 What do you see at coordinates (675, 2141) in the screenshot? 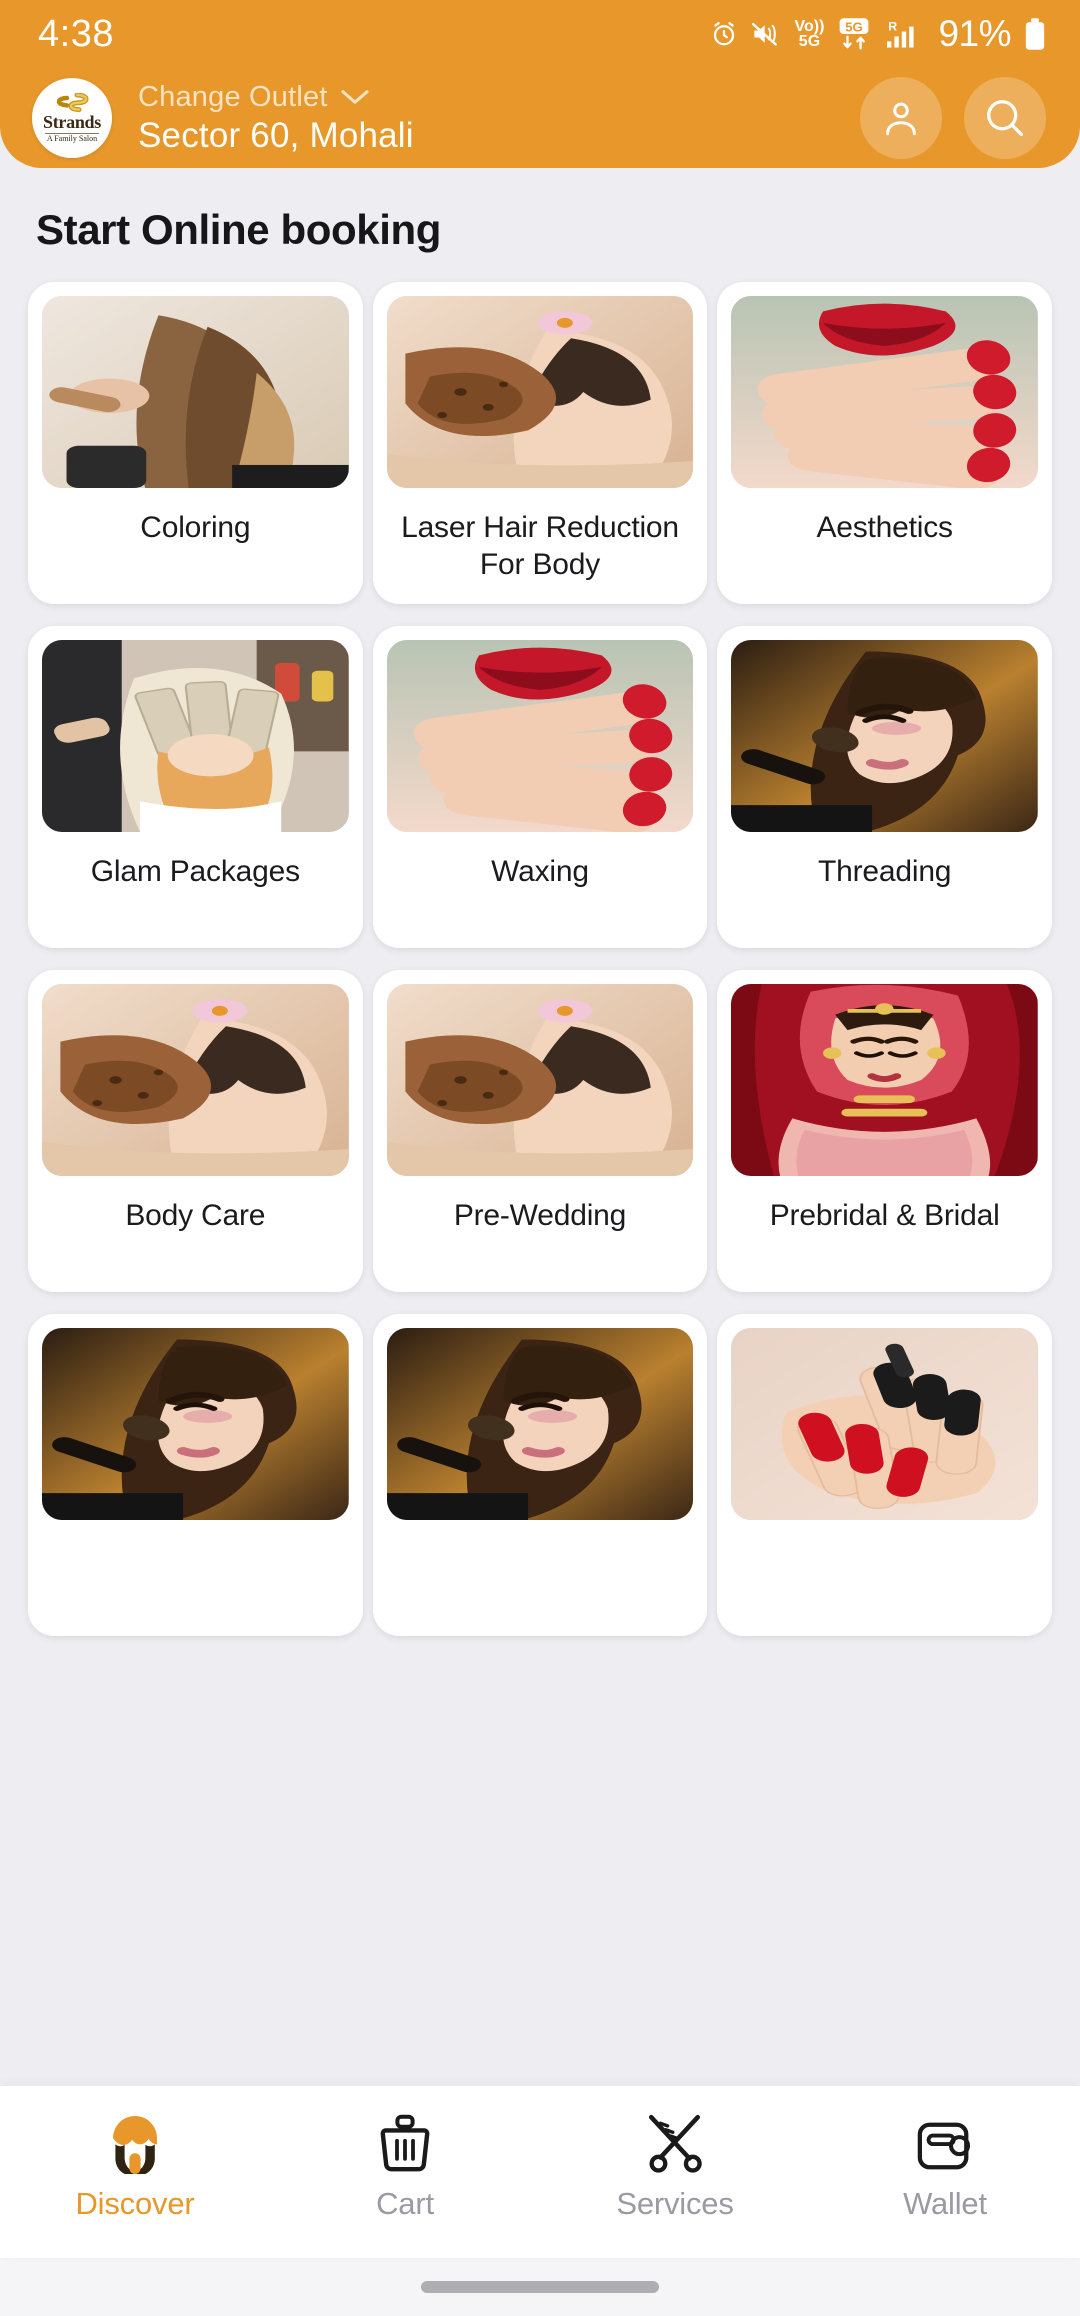
I see `scissors-icon` at bounding box center [675, 2141].